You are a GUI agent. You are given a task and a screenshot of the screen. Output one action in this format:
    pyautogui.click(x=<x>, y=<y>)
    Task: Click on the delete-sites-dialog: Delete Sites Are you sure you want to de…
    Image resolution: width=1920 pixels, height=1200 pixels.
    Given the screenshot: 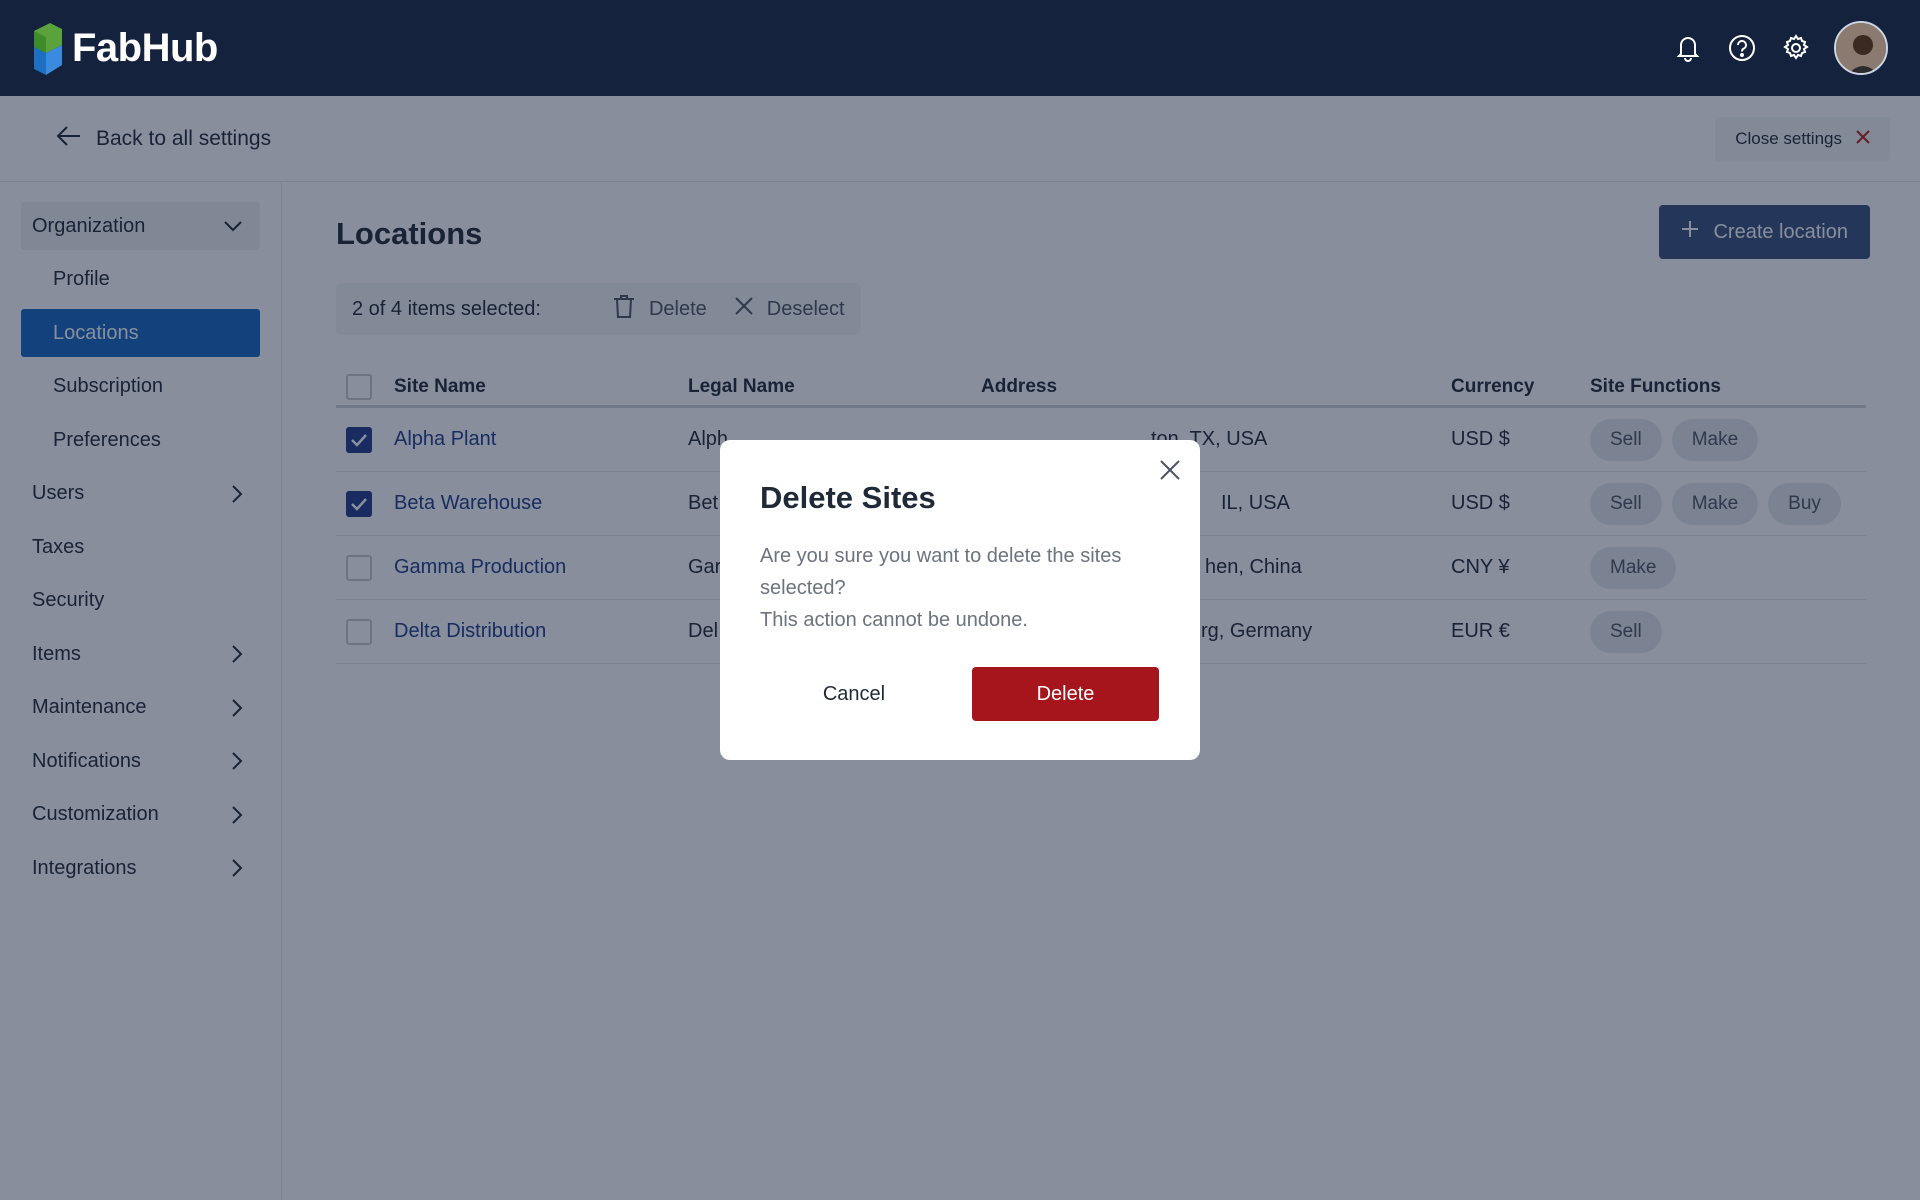 What is the action you would take?
    pyautogui.click(x=960, y=600)
    